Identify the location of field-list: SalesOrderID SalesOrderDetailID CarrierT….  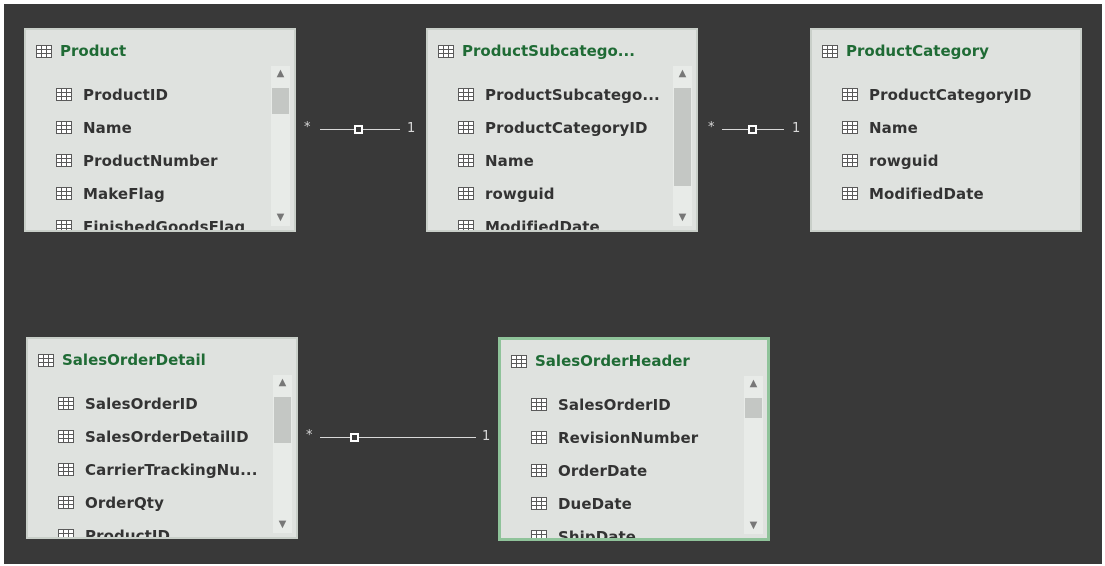
(158, 462).